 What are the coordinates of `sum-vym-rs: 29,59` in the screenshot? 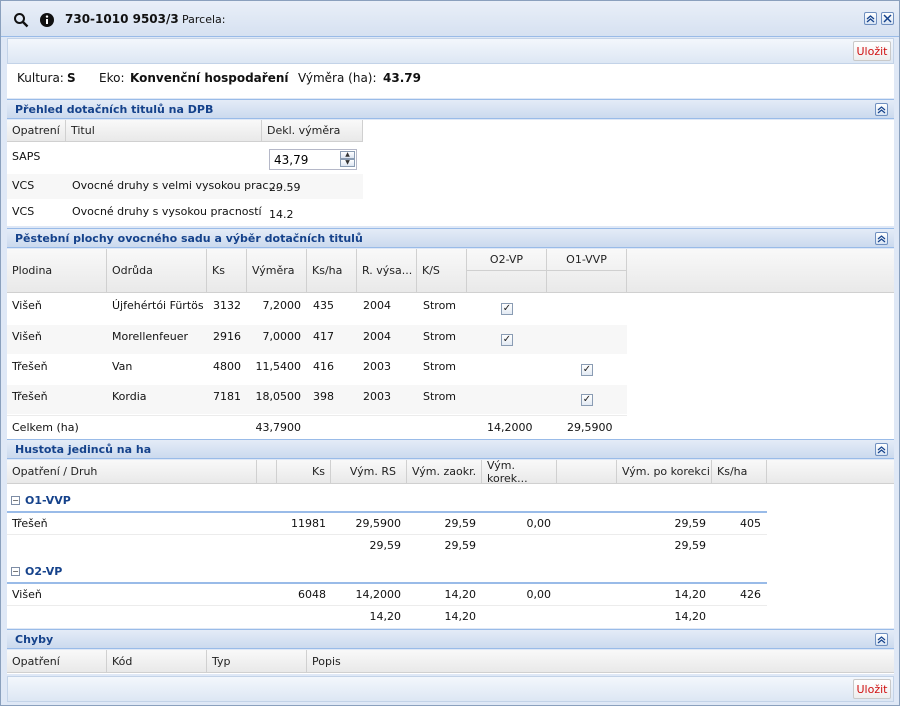 It's located at (385, 545).